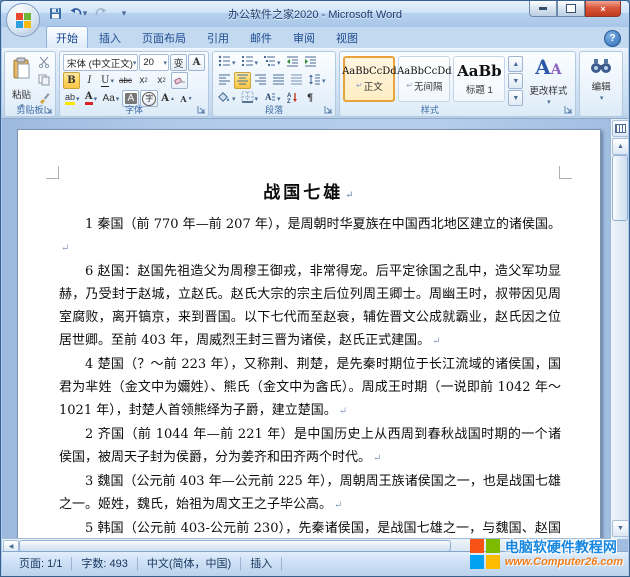  Describe the element at coordinates (110, 37) in the screenshot. I see `tab-insert: 插入` at that location.